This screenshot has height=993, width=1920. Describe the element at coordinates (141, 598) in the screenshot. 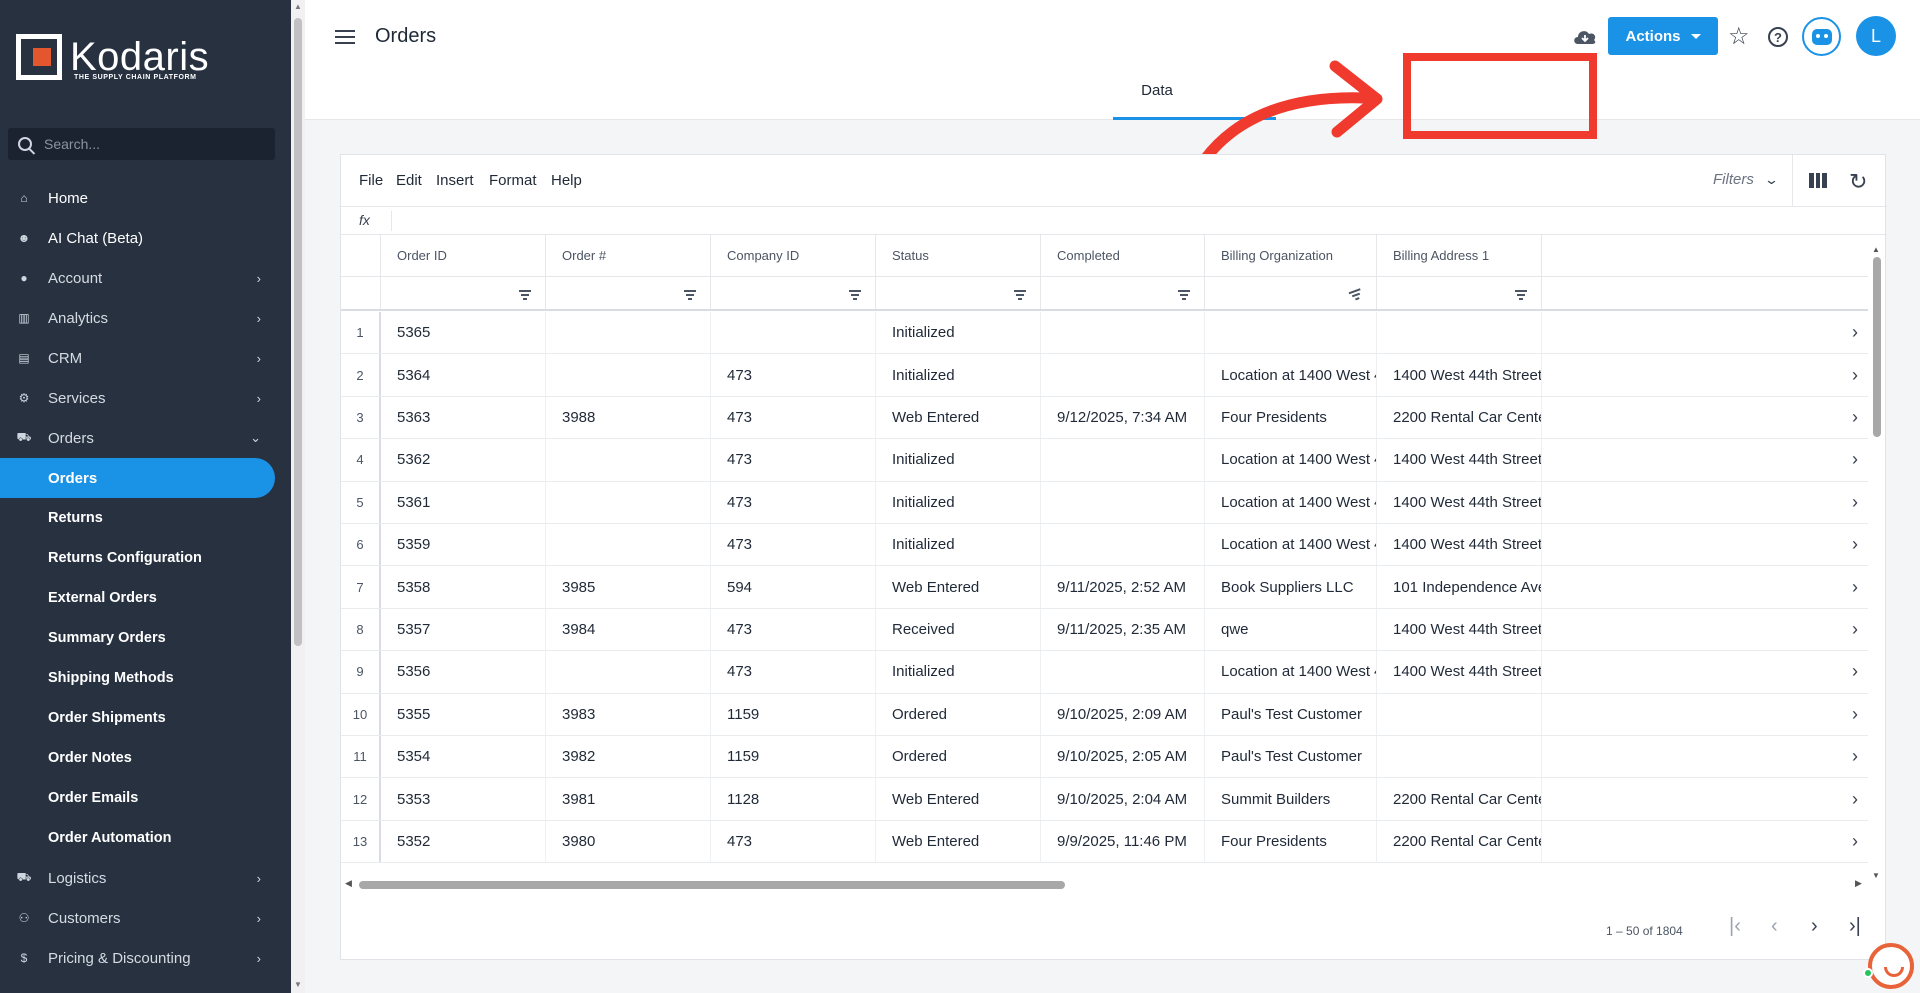

I see `sidebar-item-external-orders: External Orders` at that location.